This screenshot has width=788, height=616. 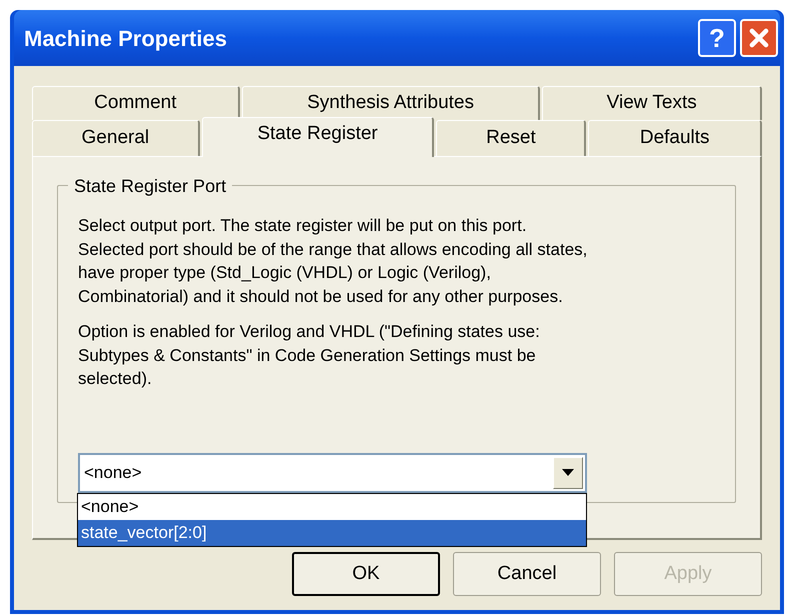 What do you see at coordinates (759, 38) in the screenshot?
I see `close-button` at bounding box center [759, 38].